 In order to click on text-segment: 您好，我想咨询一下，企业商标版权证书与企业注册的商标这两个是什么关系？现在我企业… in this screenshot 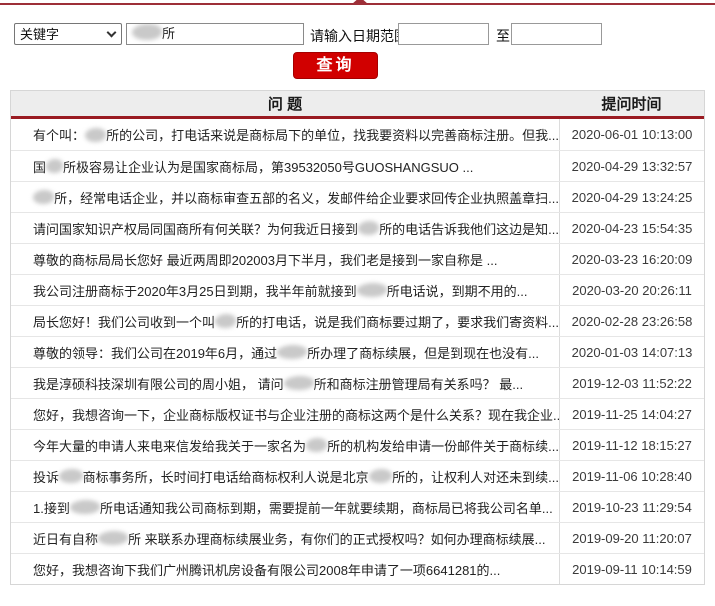, I will do `click(296, 415)`.